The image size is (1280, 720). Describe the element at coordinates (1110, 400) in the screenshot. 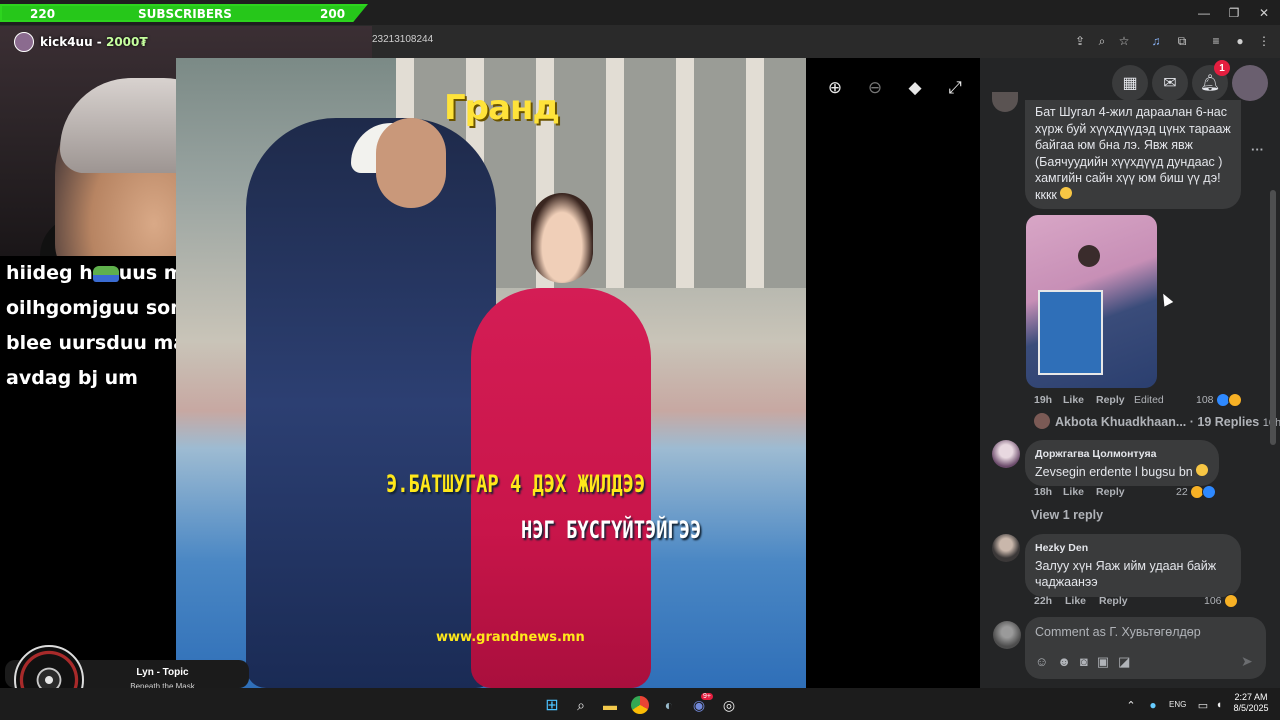

I see `comment1-reply-button: Reply` at that location.